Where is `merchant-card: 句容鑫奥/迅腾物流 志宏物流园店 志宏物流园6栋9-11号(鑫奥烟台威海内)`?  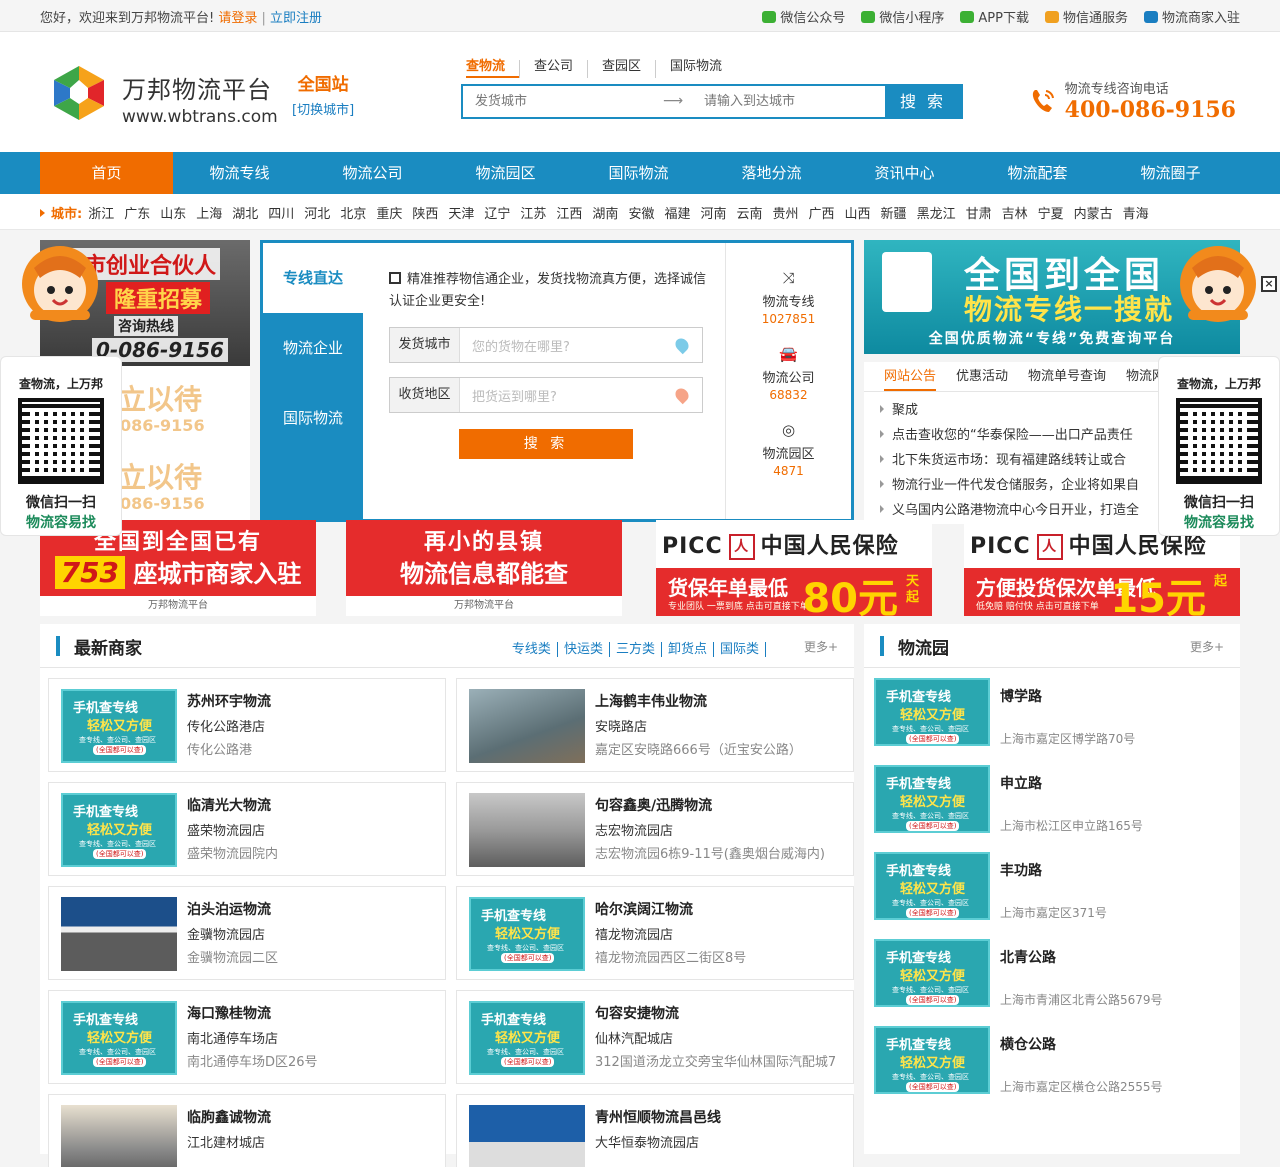 merchant-card: 句容鑫奥/迅腾物流 志宏物流园店 志宏物流园6栋9-11号(鑫奥烟台威海内) is located at coordinates (655, 829).